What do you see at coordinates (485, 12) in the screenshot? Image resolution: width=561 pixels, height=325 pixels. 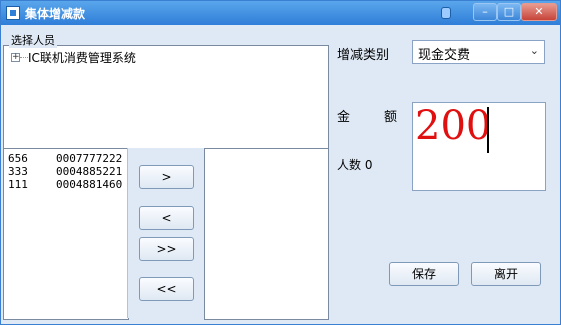 I see `minimize-button: –` at bounding box center [485, 12].